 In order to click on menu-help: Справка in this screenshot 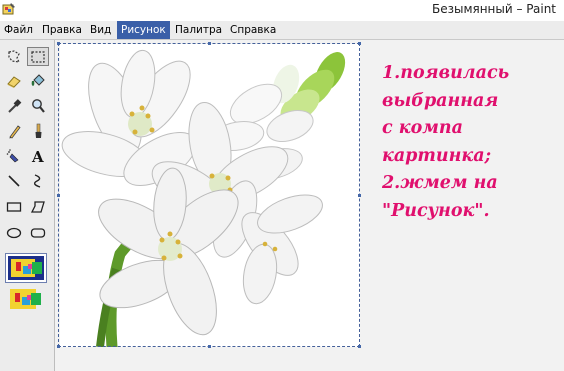, I will do `click(253, 30)`.